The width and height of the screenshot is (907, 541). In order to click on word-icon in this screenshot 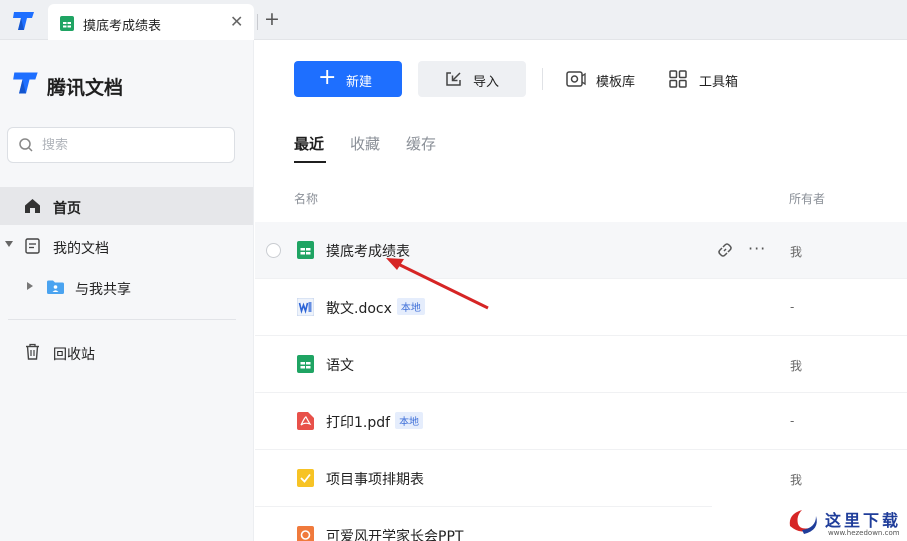, I will do `click(305, 307)`.